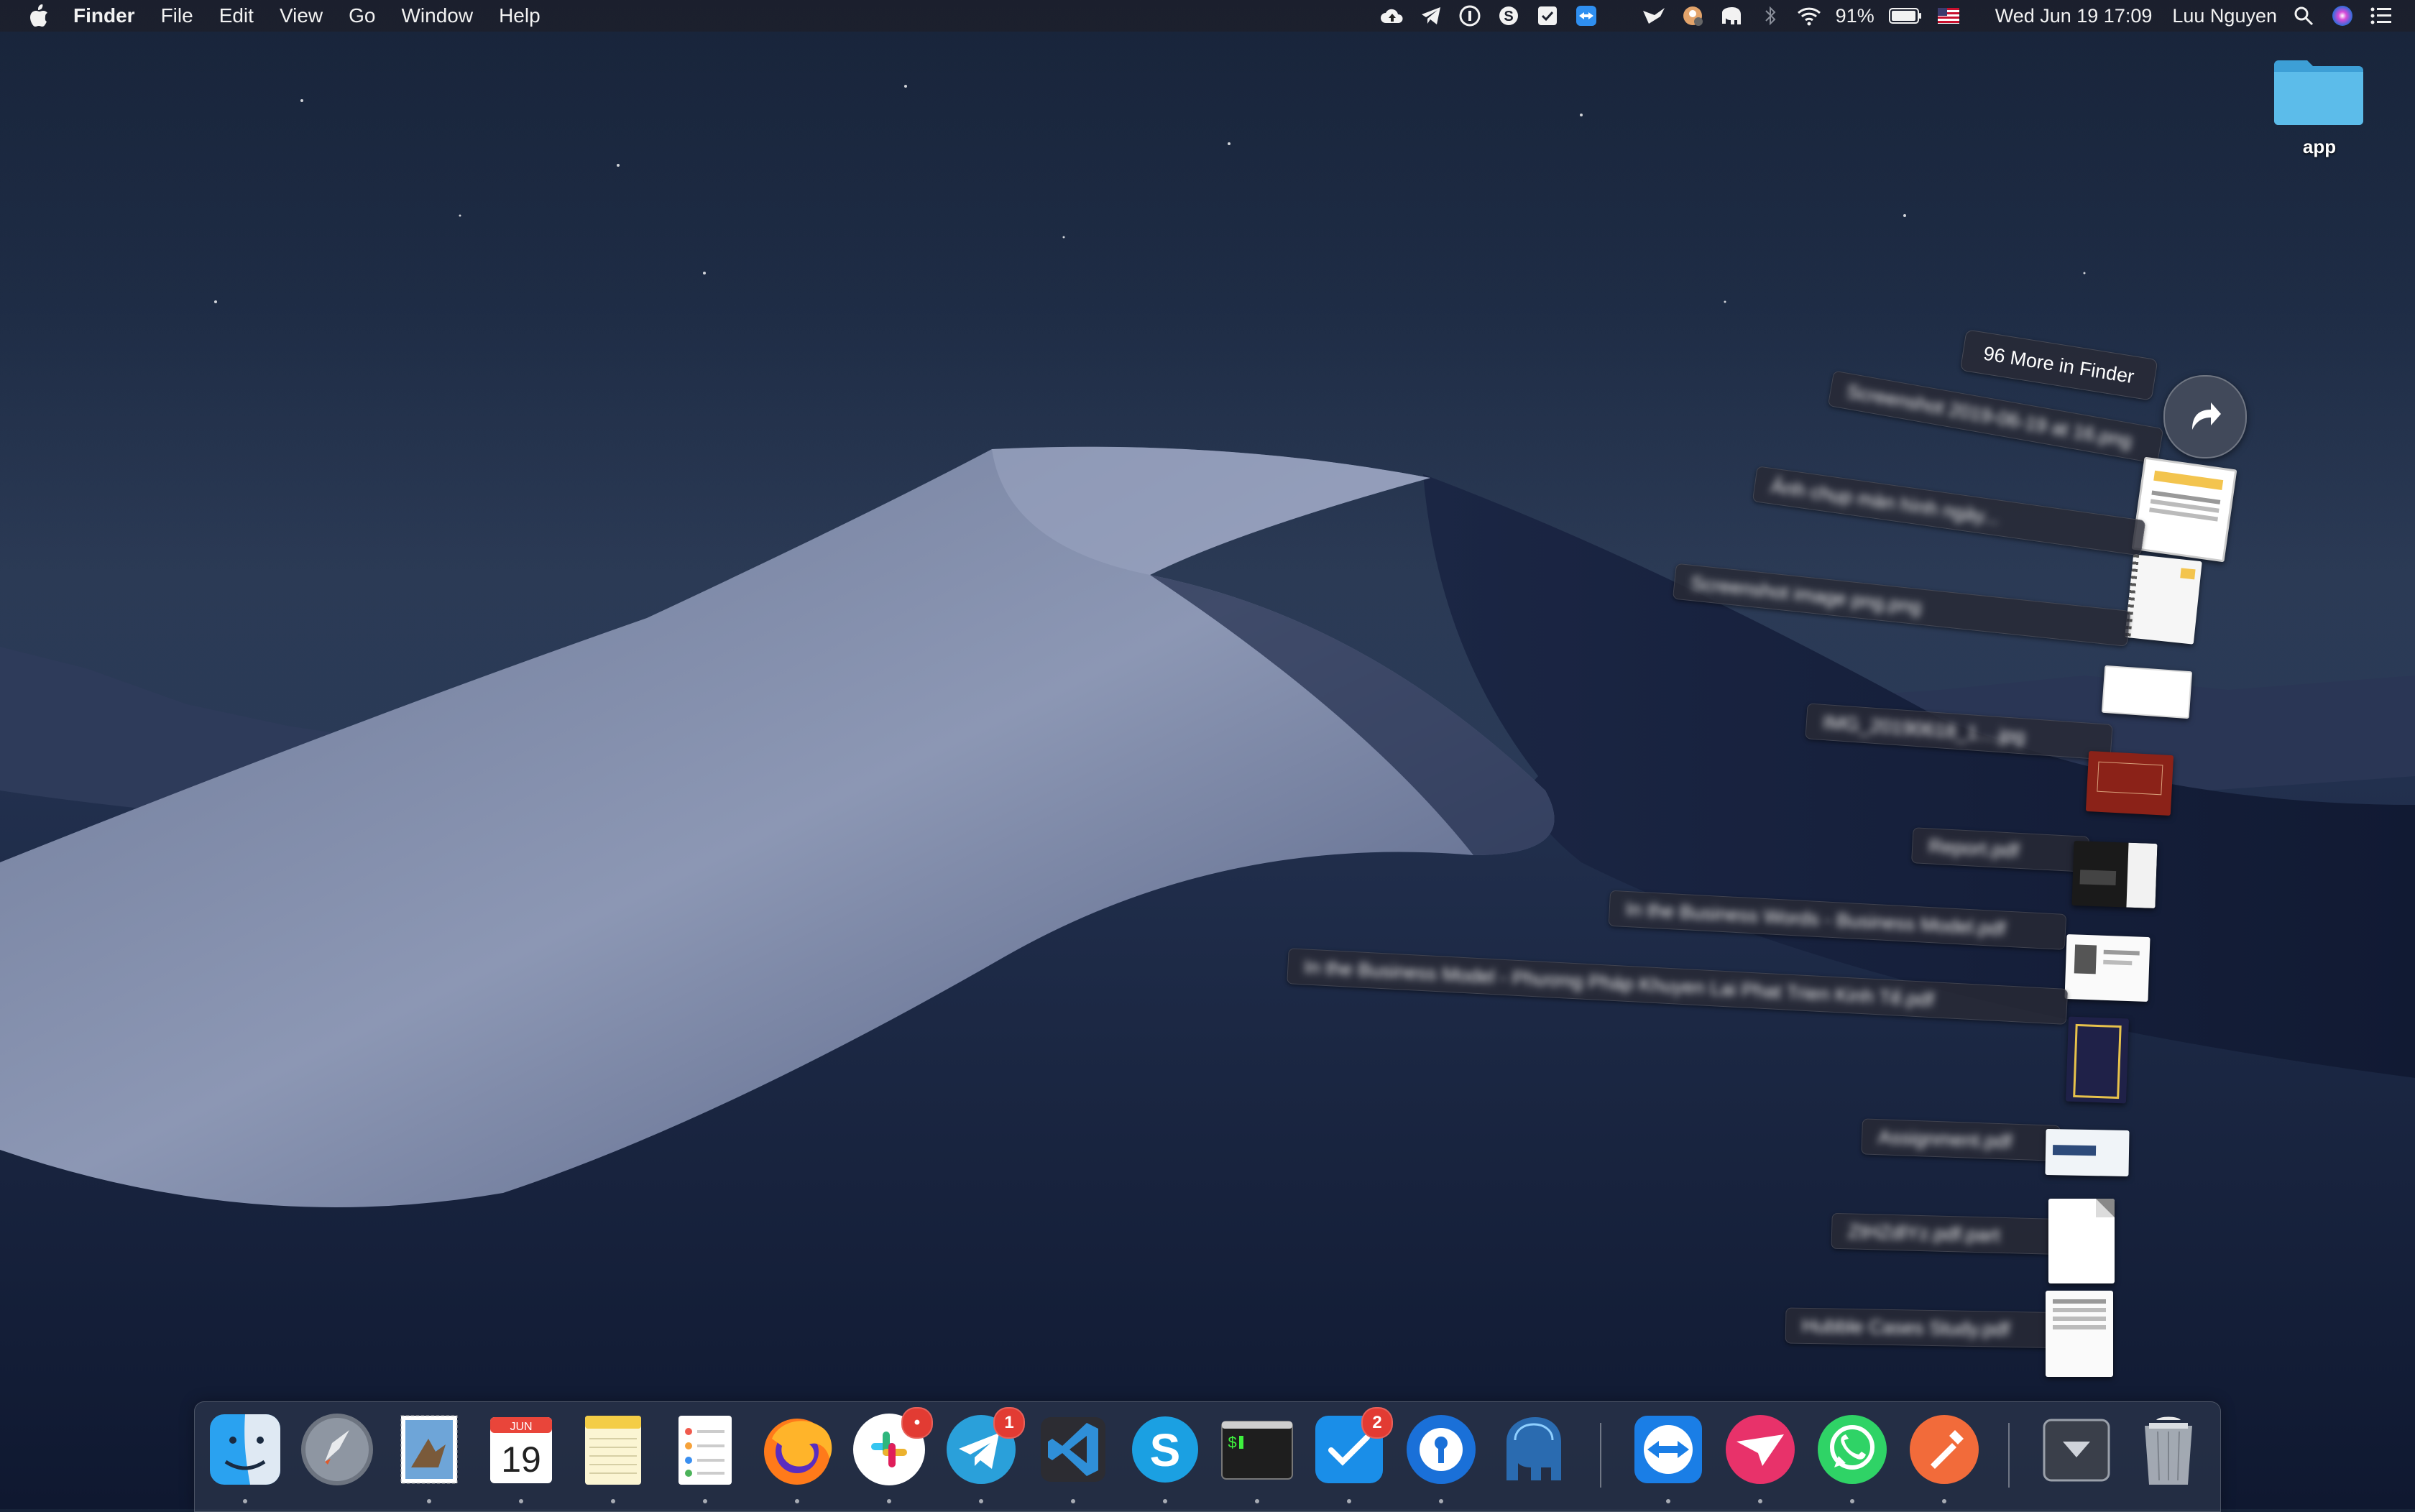 The image size is (2415, 1512). Describe the element at coordinates (2319, 147) in the screenshot. I see `desktop-folder-label: app` at that location.